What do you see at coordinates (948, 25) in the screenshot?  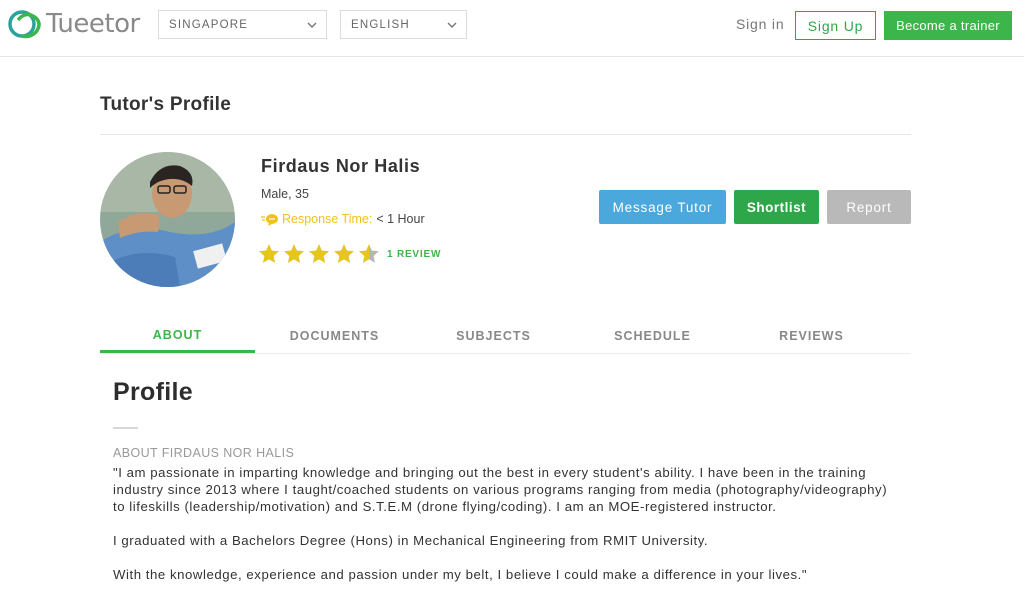 I see `become-trainer-button: Become a trainer` at bounding box center [948, 25].